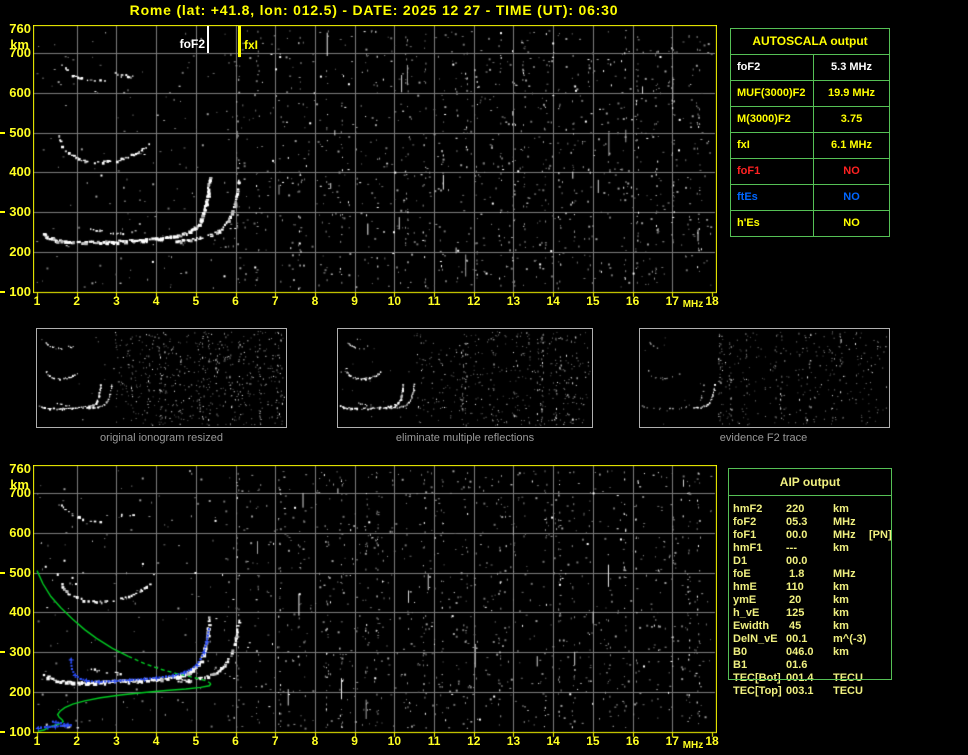  I want to click on aip-row: Ewidth 45 km, so click(849, 626).